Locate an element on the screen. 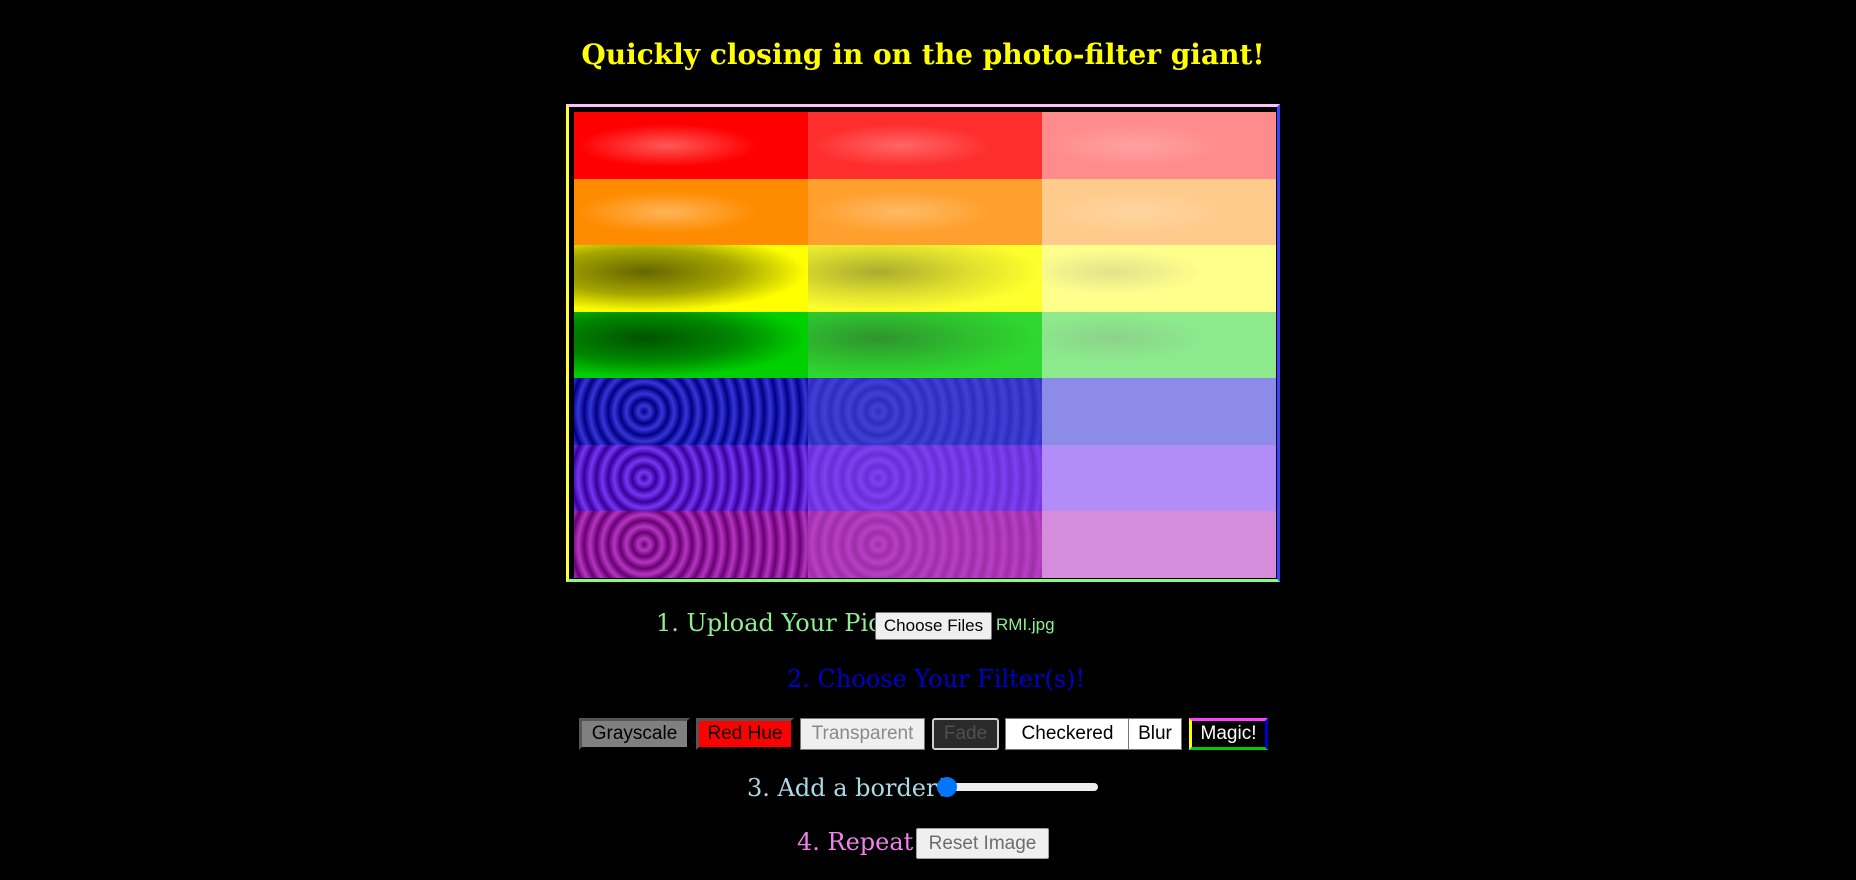 The height and width of the screenshot is (880, 1856). step-filter-label: 2. Choose Your Filter(s)! is located at coordinates (936, 679).